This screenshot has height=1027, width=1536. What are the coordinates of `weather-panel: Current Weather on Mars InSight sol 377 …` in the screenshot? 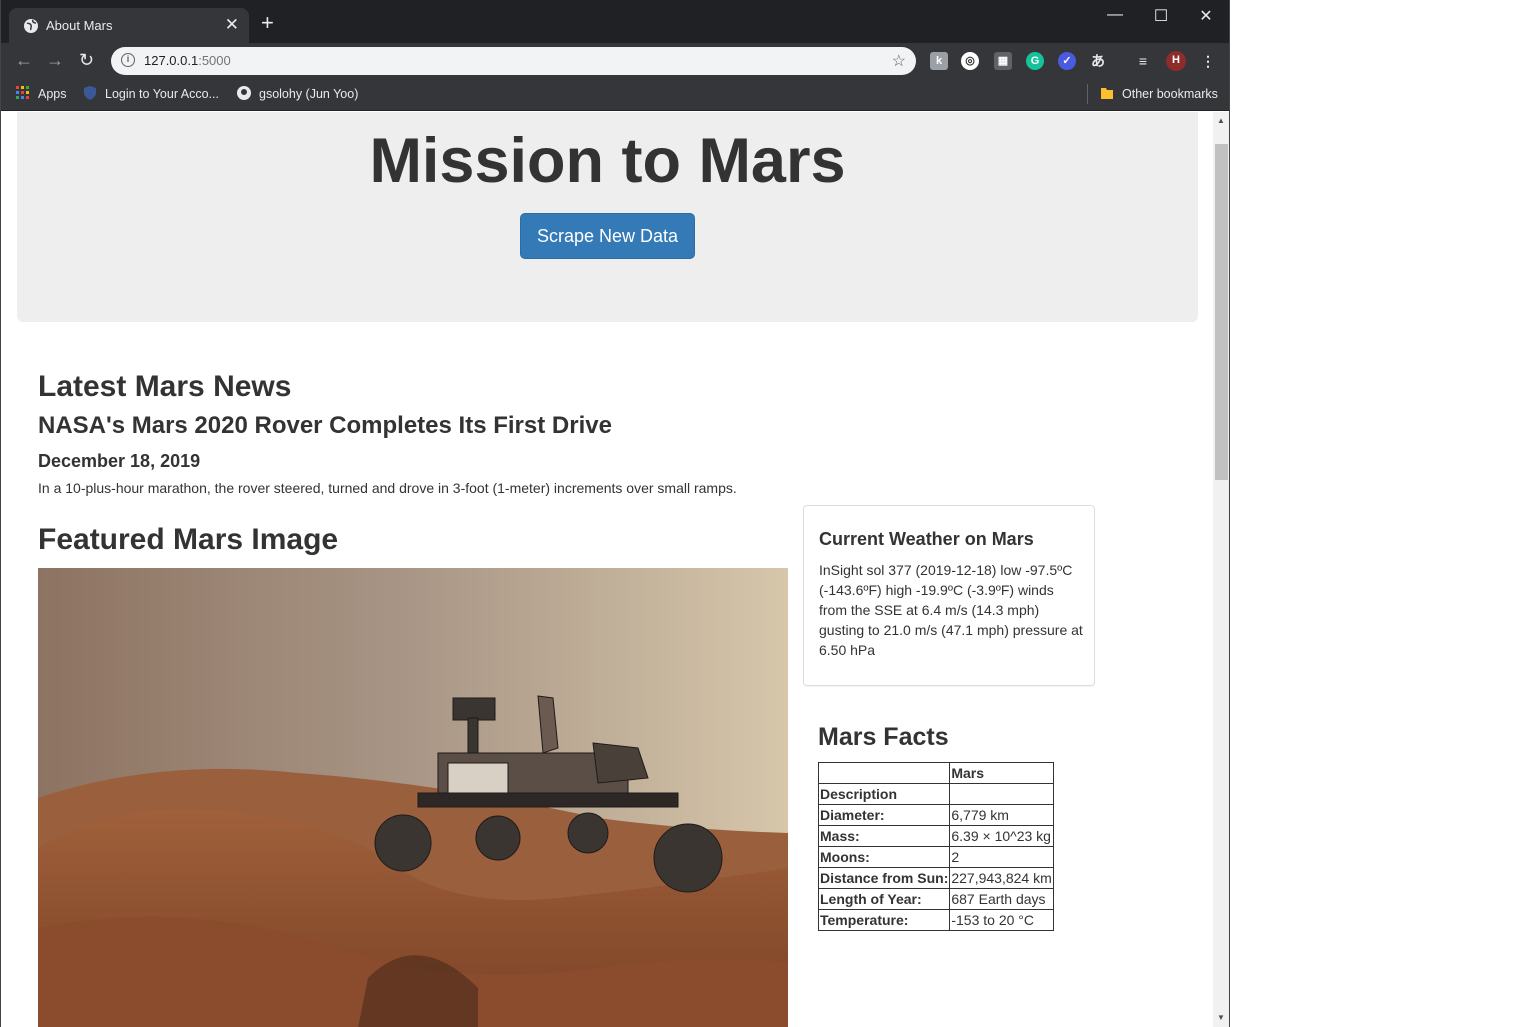 It's located at (949, 595).